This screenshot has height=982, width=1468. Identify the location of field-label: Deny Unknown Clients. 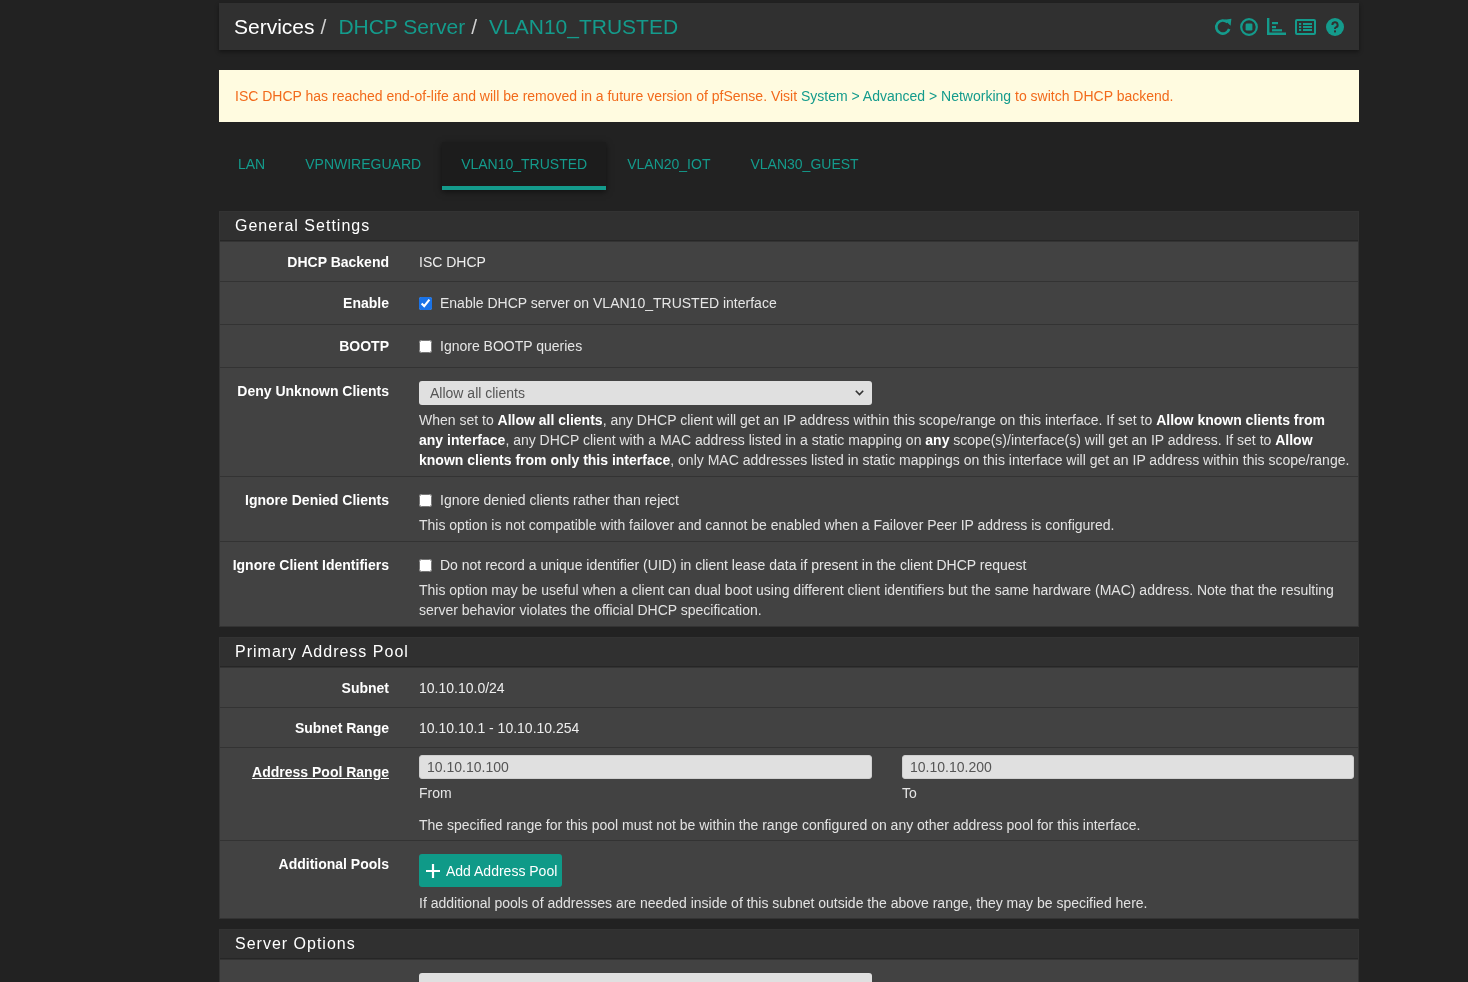
(312, 391).